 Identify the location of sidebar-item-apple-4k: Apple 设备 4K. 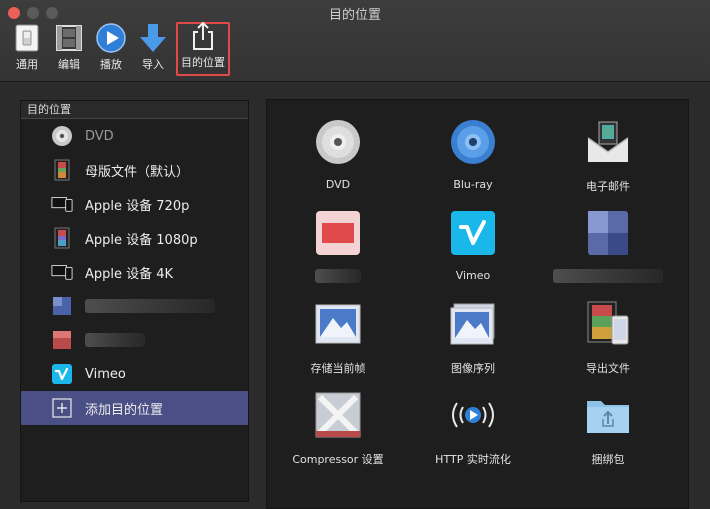
(134, 272).